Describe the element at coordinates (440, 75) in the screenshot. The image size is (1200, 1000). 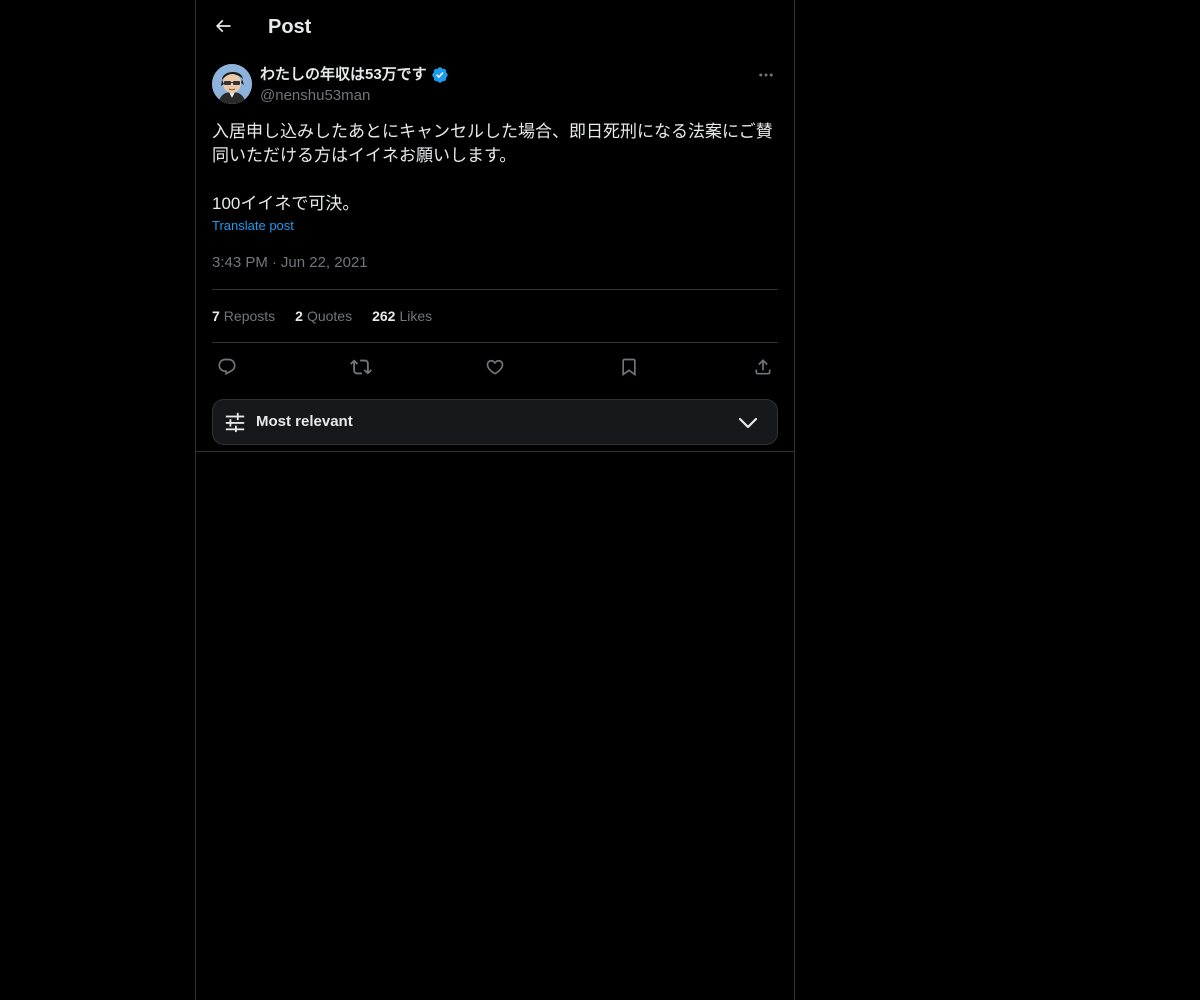
I see `verified-badge-icon` at that location.